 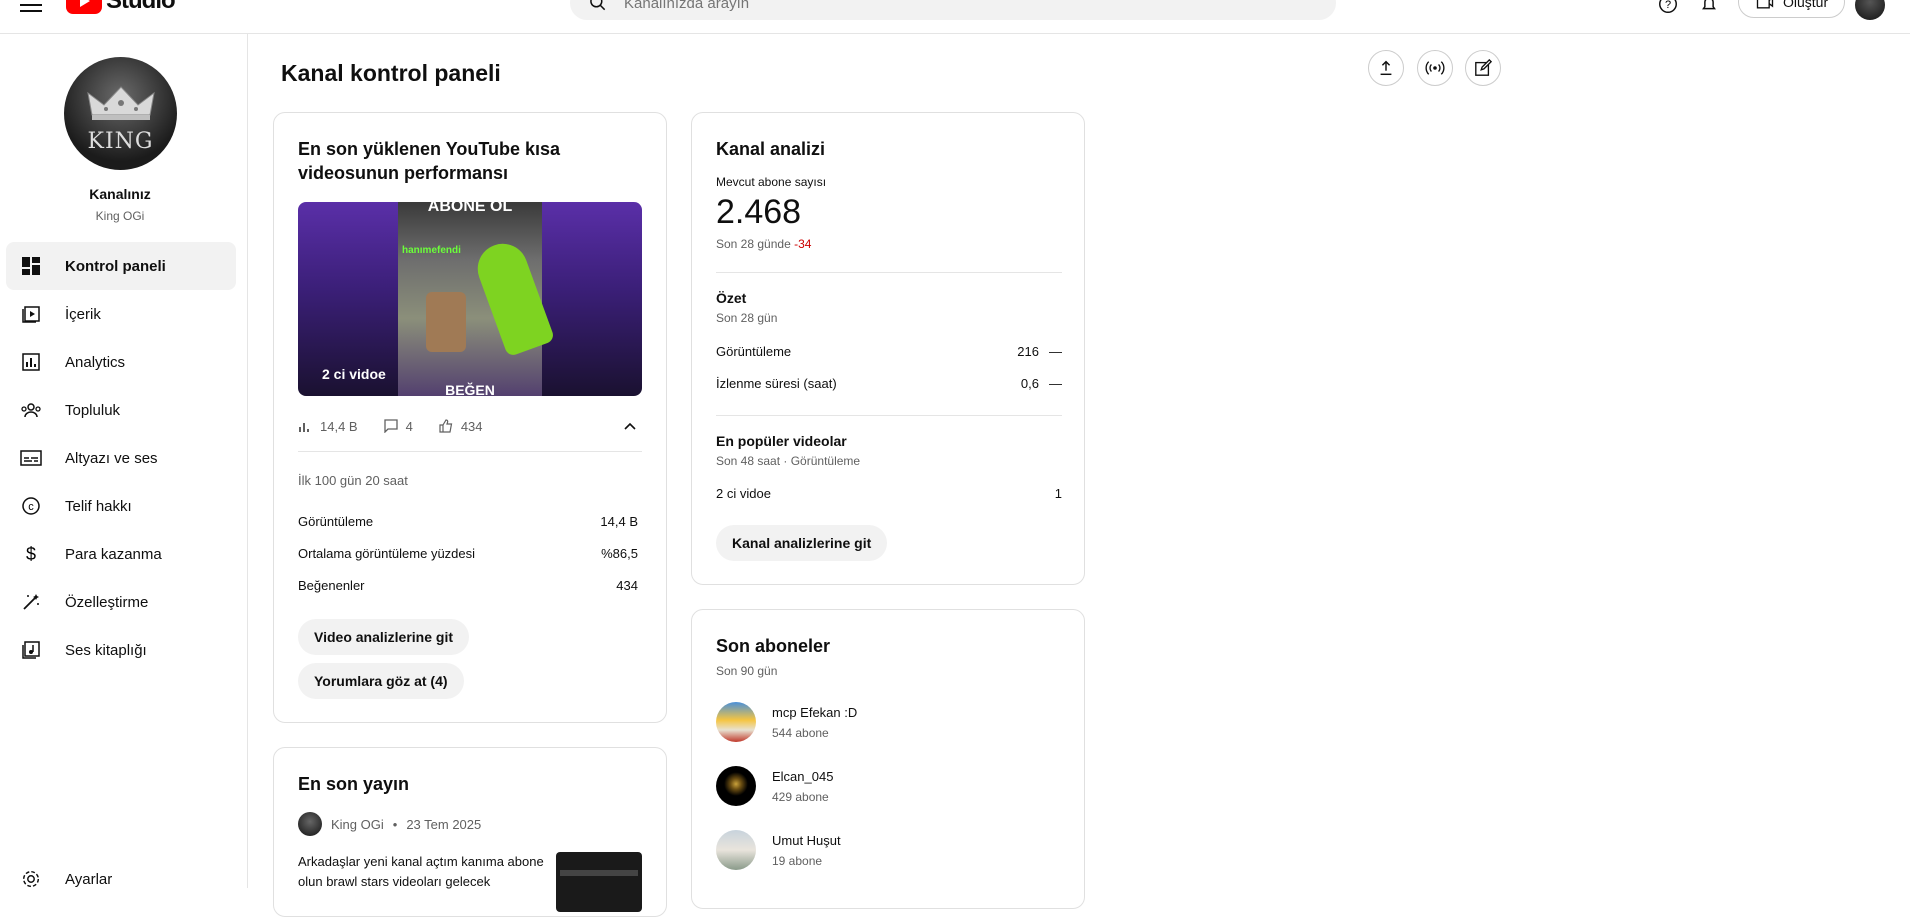 I want to click on subscriber-name: mcp Efekan :D, so click(x=815, y=712).